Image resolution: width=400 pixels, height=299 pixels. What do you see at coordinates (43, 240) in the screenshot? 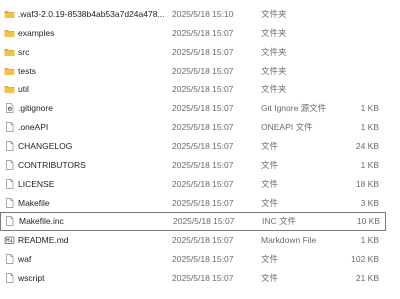
I see `file-name: README.md` at bounding box center [43, 240].